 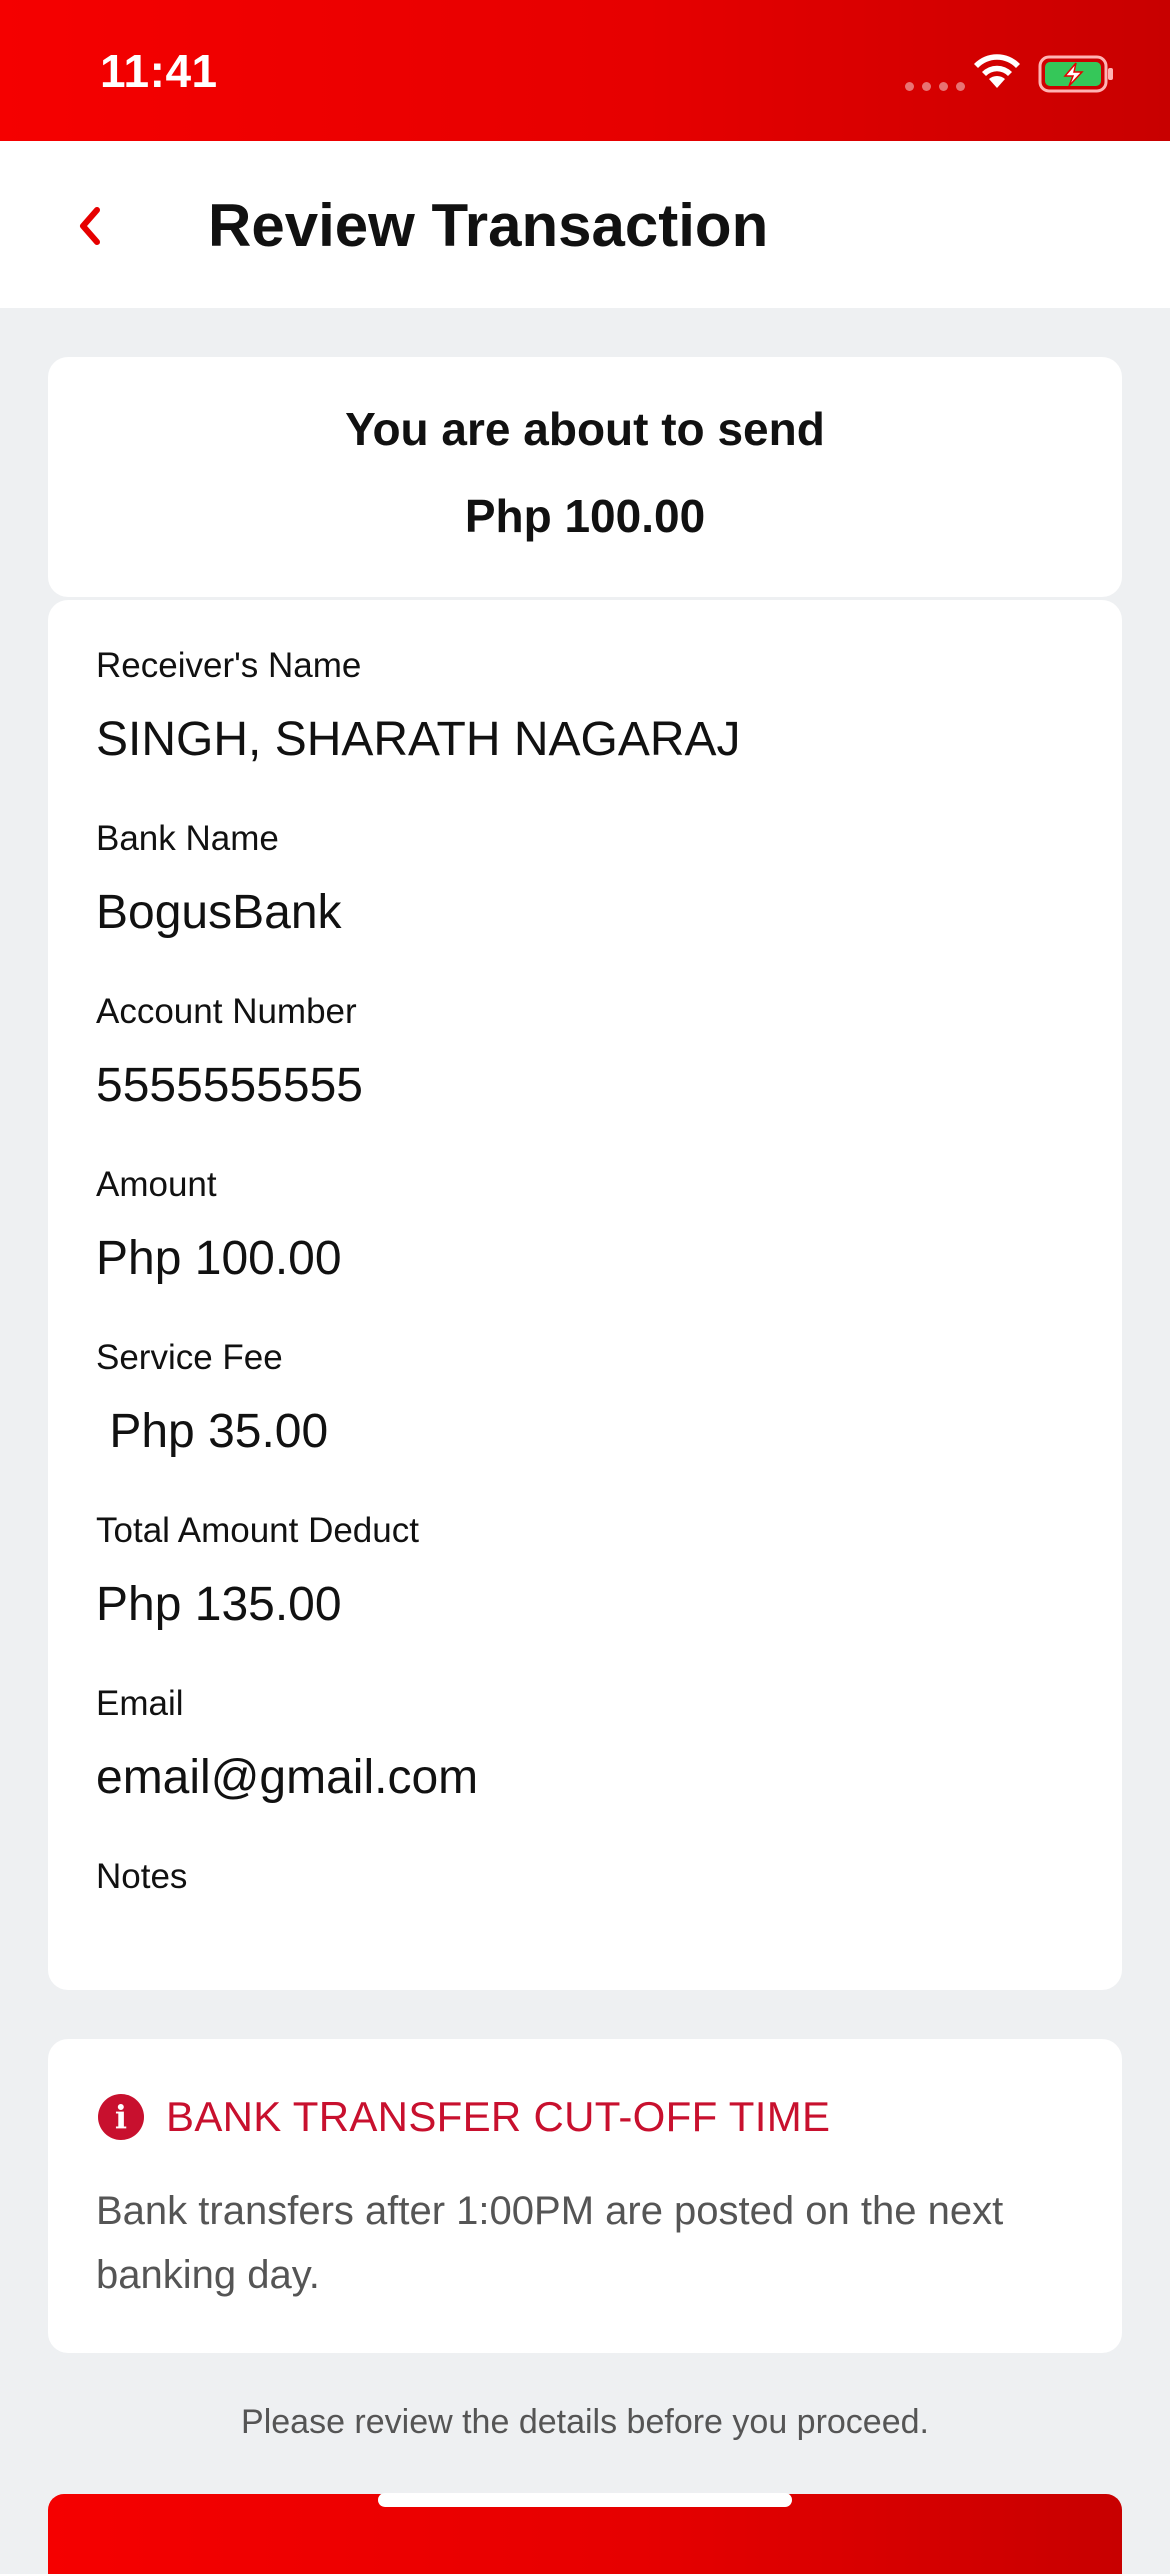 I want to click on account-number-value: 5555555555, so click(x=229, y=1085).